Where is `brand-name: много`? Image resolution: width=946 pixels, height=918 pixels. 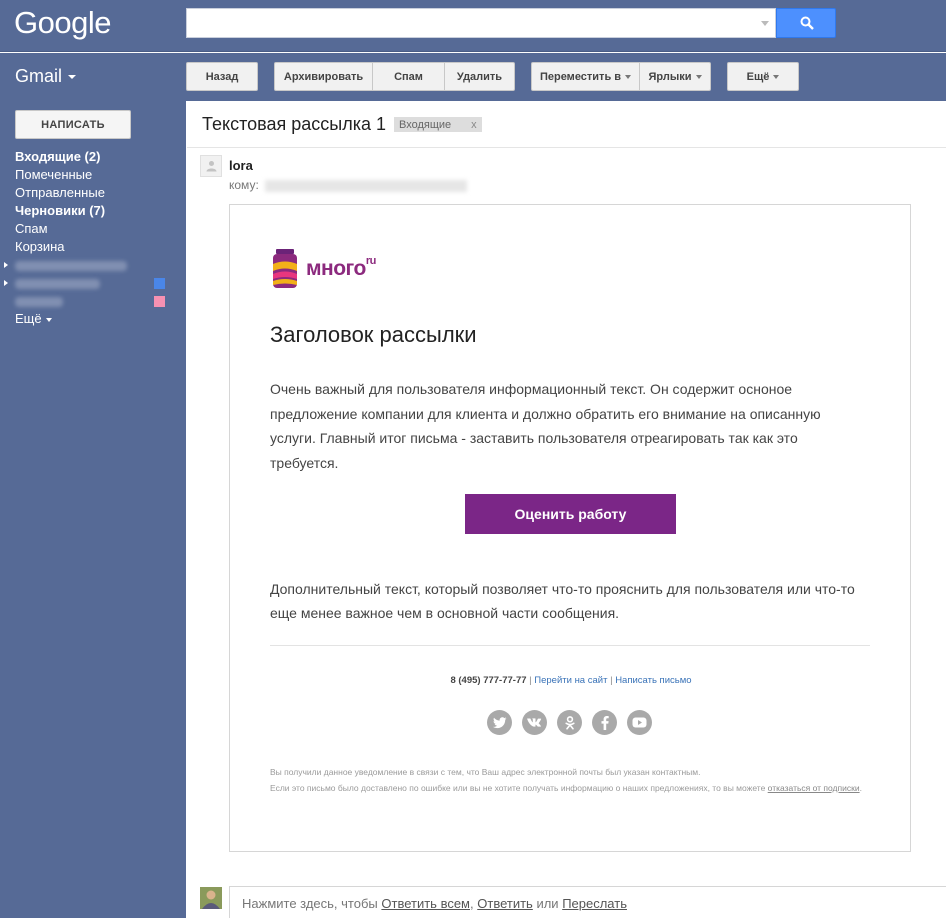
brand-name: много is located at coordinates (336, 268).